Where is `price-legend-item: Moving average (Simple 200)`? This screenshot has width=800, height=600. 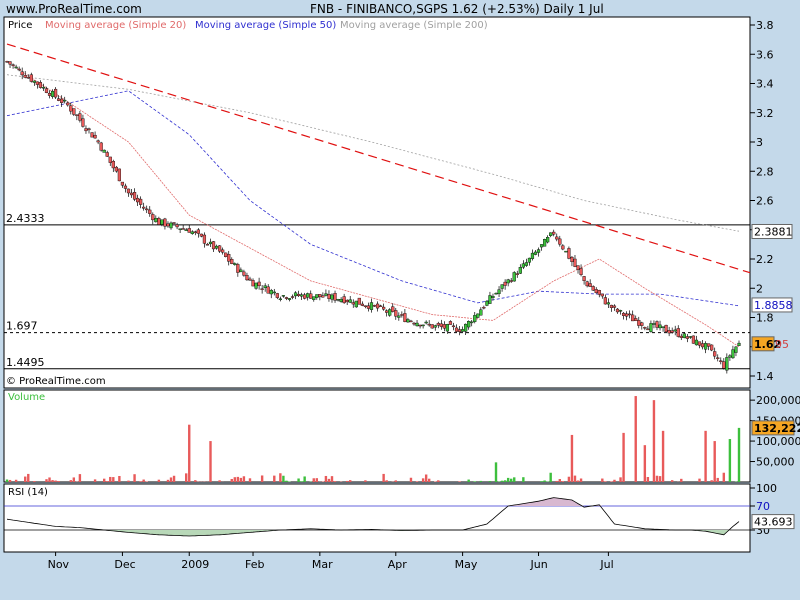 price-legend-item: Moving average (Simple 200) is located at coordinates (414, 25).